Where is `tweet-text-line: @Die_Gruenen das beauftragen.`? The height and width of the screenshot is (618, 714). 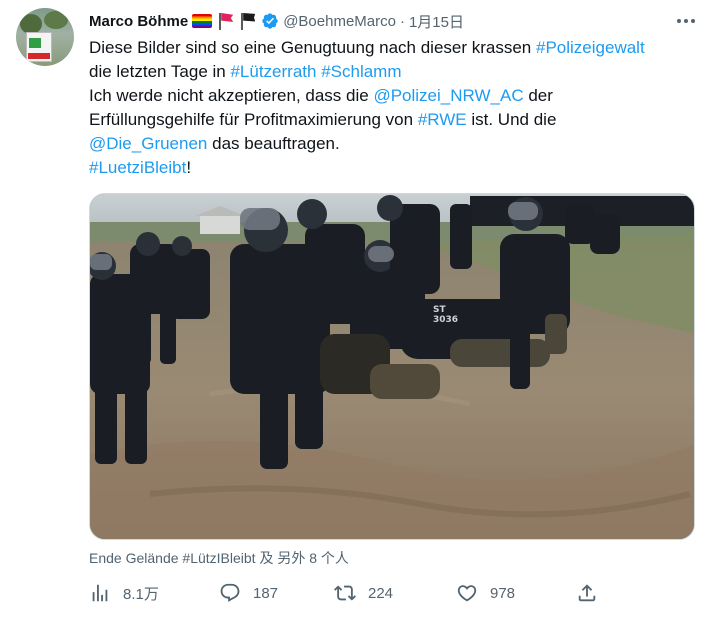
tweet-text-line: @Die_Gruenen das beauftragen. is located at coordinates (394, 144).